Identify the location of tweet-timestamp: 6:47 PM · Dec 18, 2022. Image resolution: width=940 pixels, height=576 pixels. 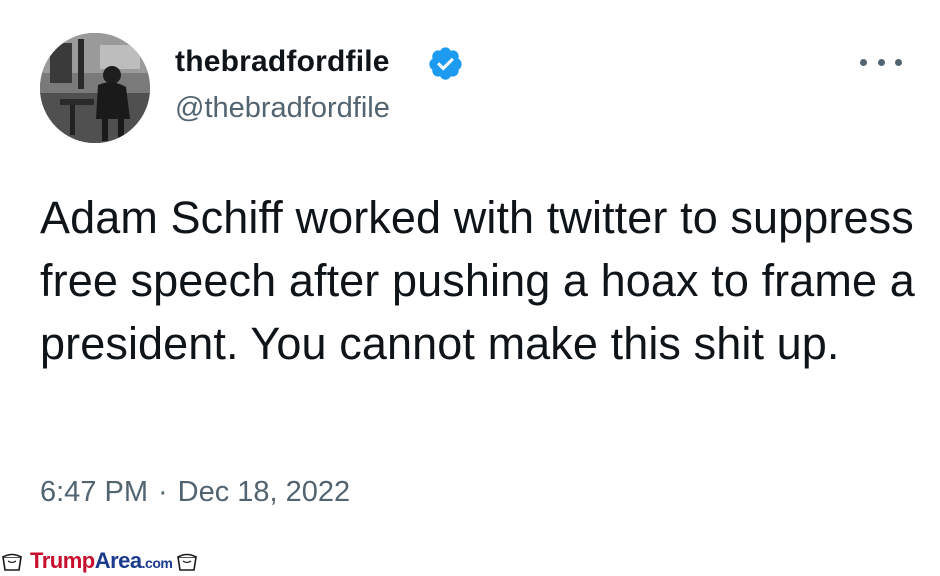
(195, 492).